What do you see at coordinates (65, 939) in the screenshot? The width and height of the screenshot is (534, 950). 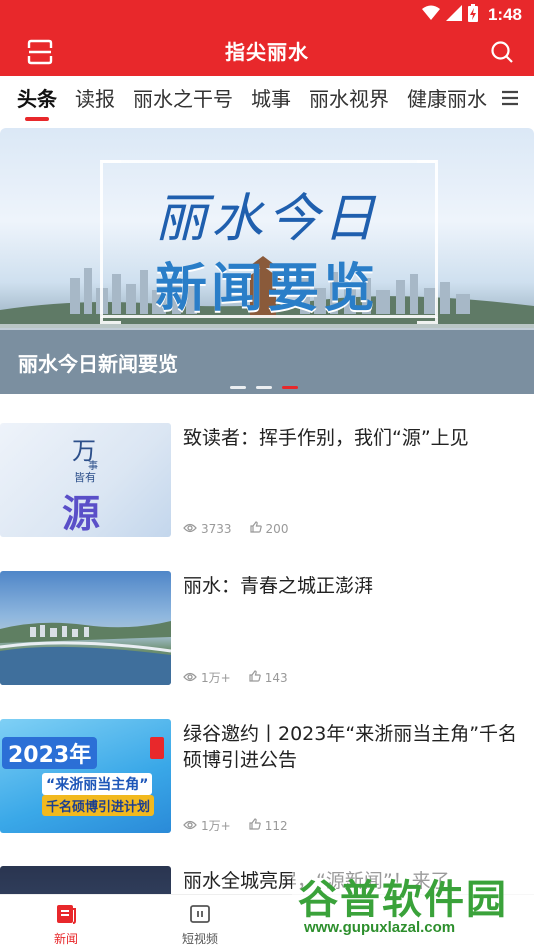 I see `nav-news-label: 新闻` at bounding box center [65, 939].